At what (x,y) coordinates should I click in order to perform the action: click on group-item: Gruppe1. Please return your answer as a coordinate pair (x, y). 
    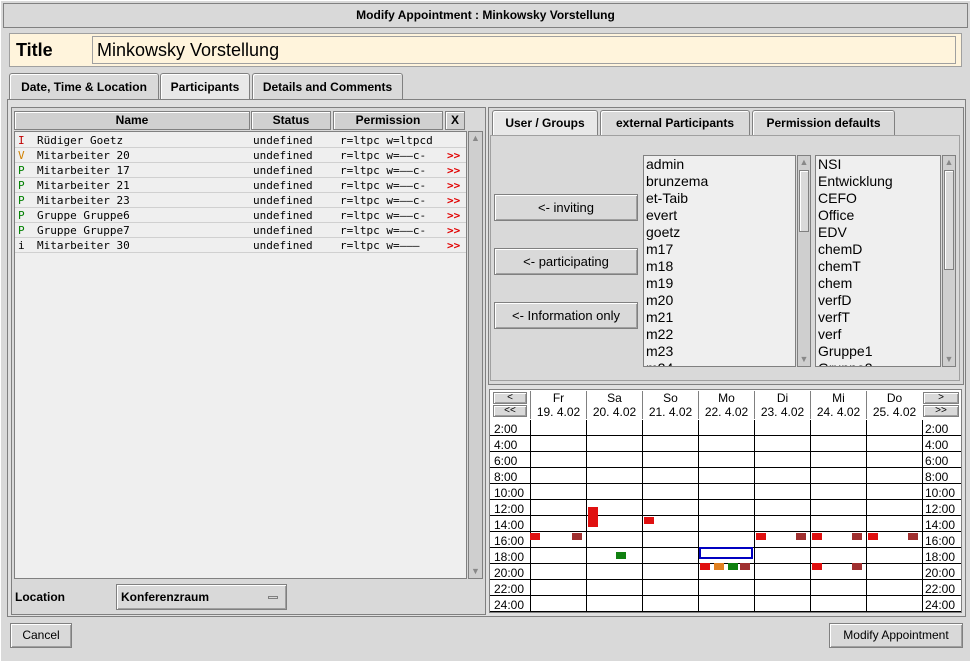
    Looking at the image, I should click on (878, 351).